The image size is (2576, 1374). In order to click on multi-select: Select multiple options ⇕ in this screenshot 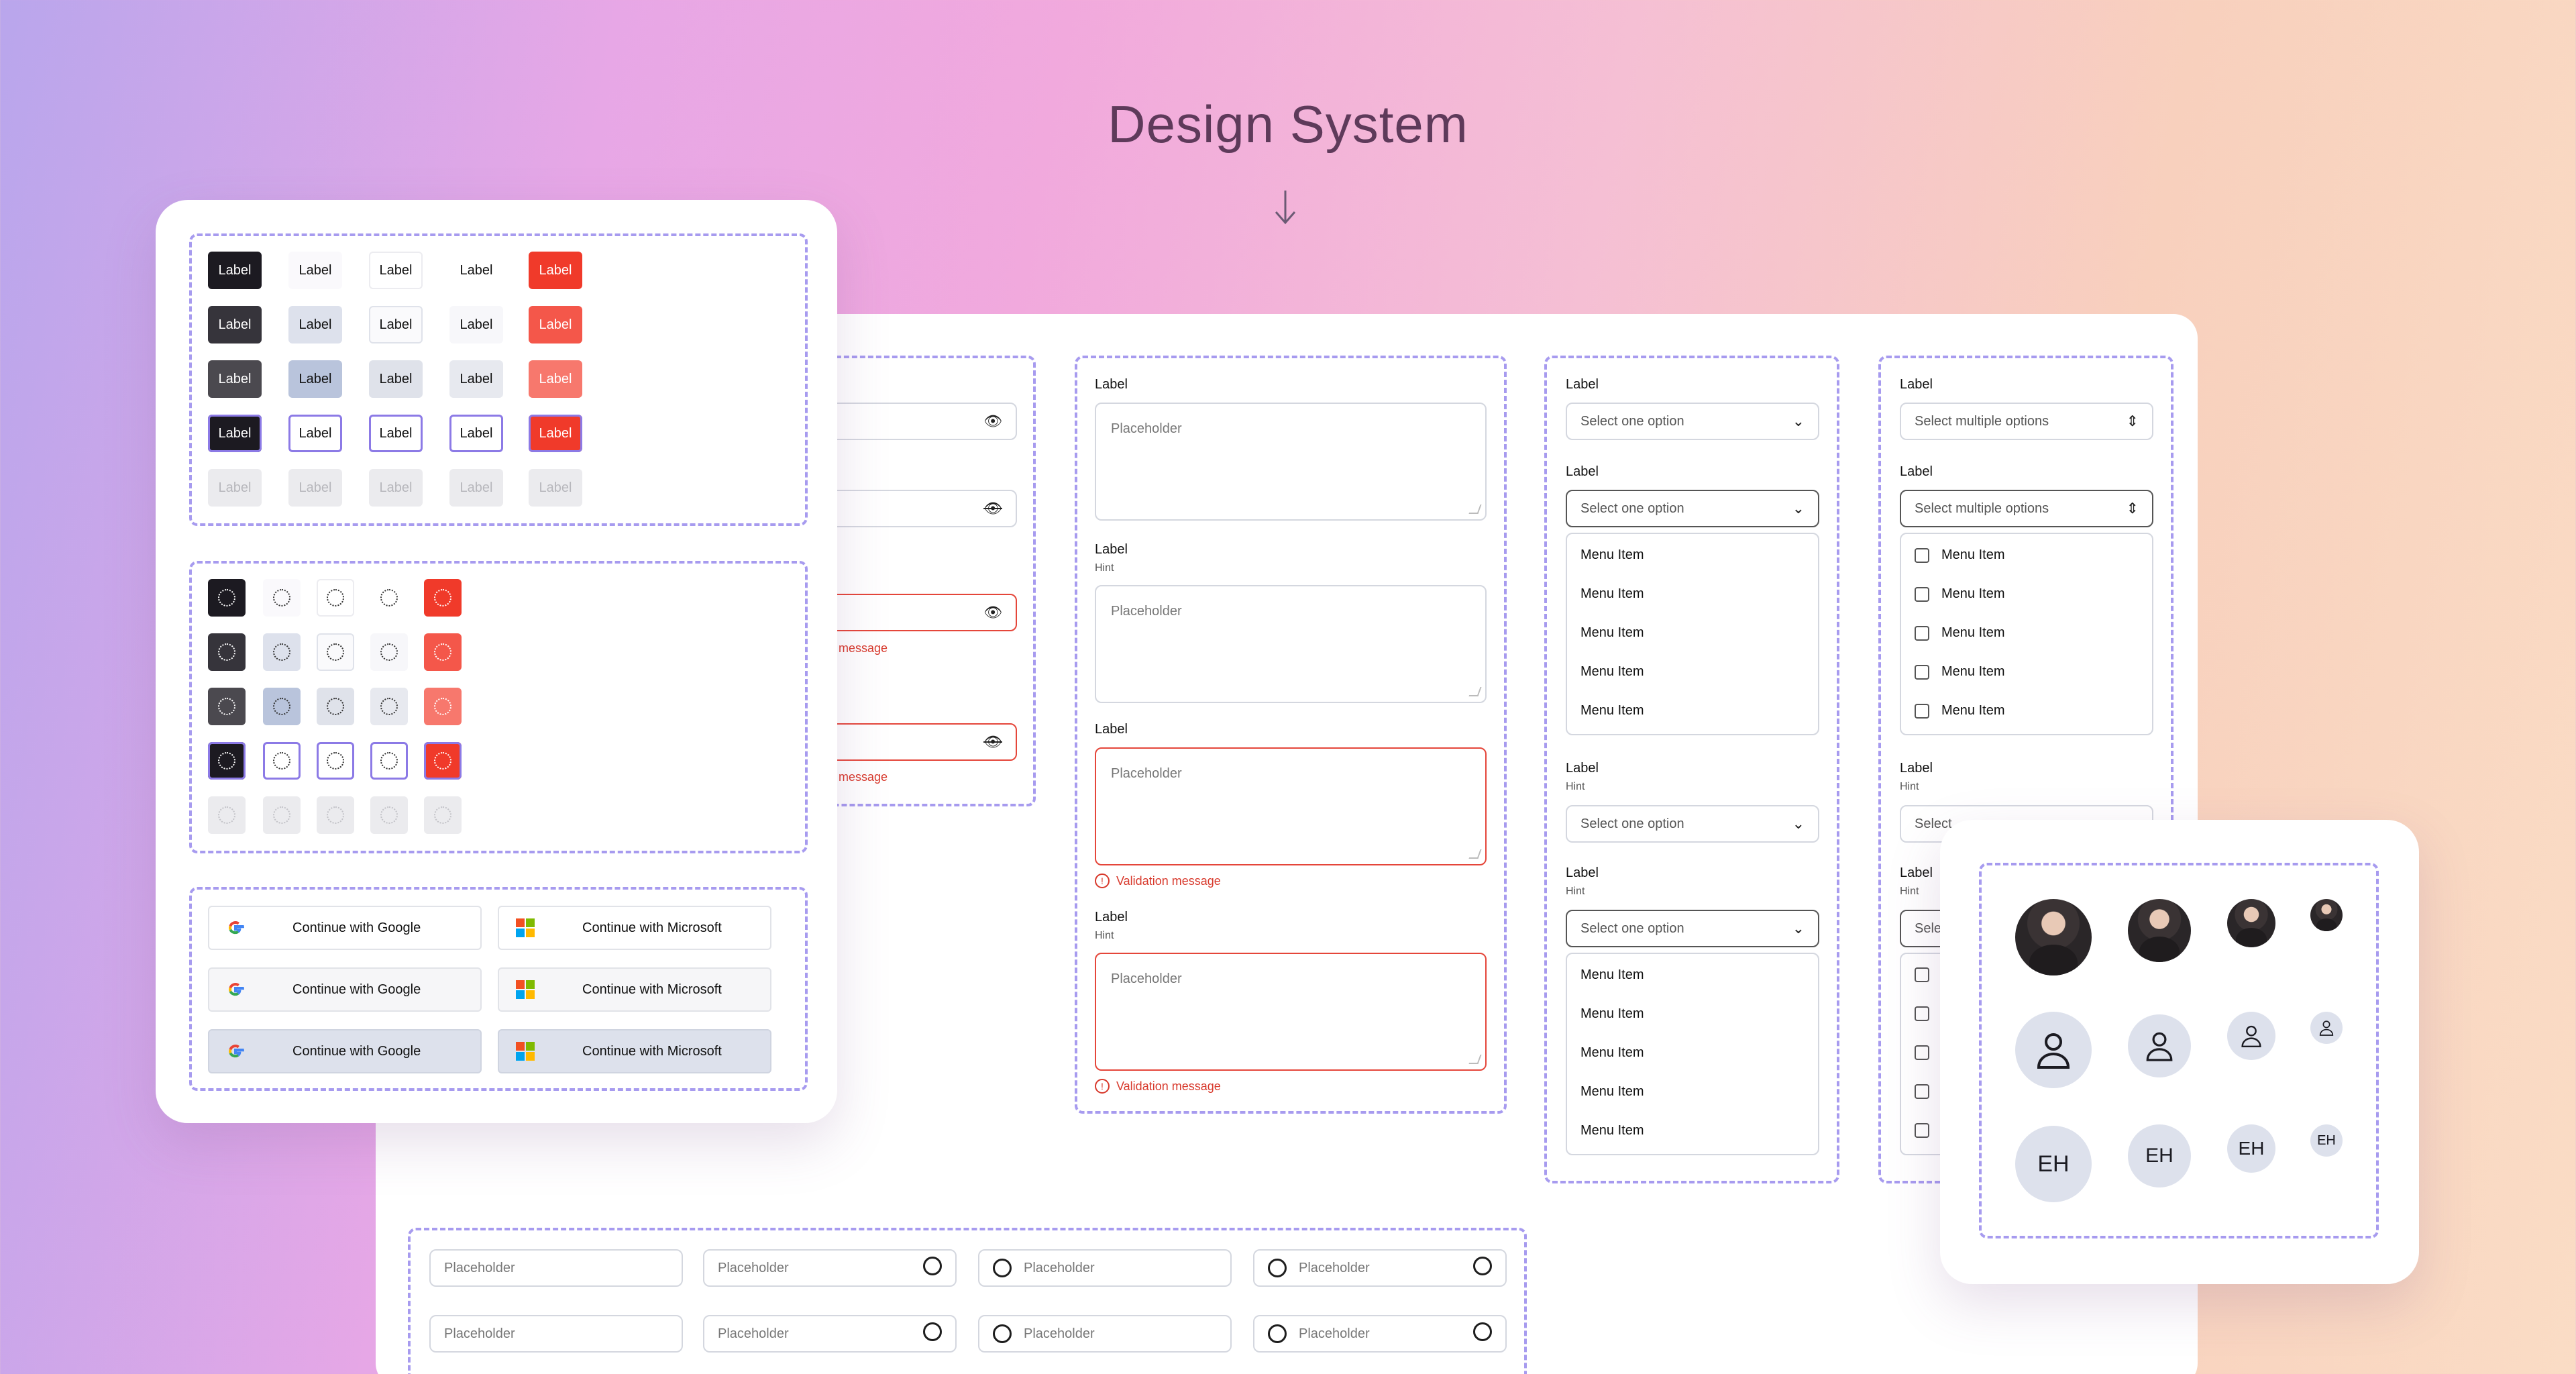, I will do `click(2026, 422)`.